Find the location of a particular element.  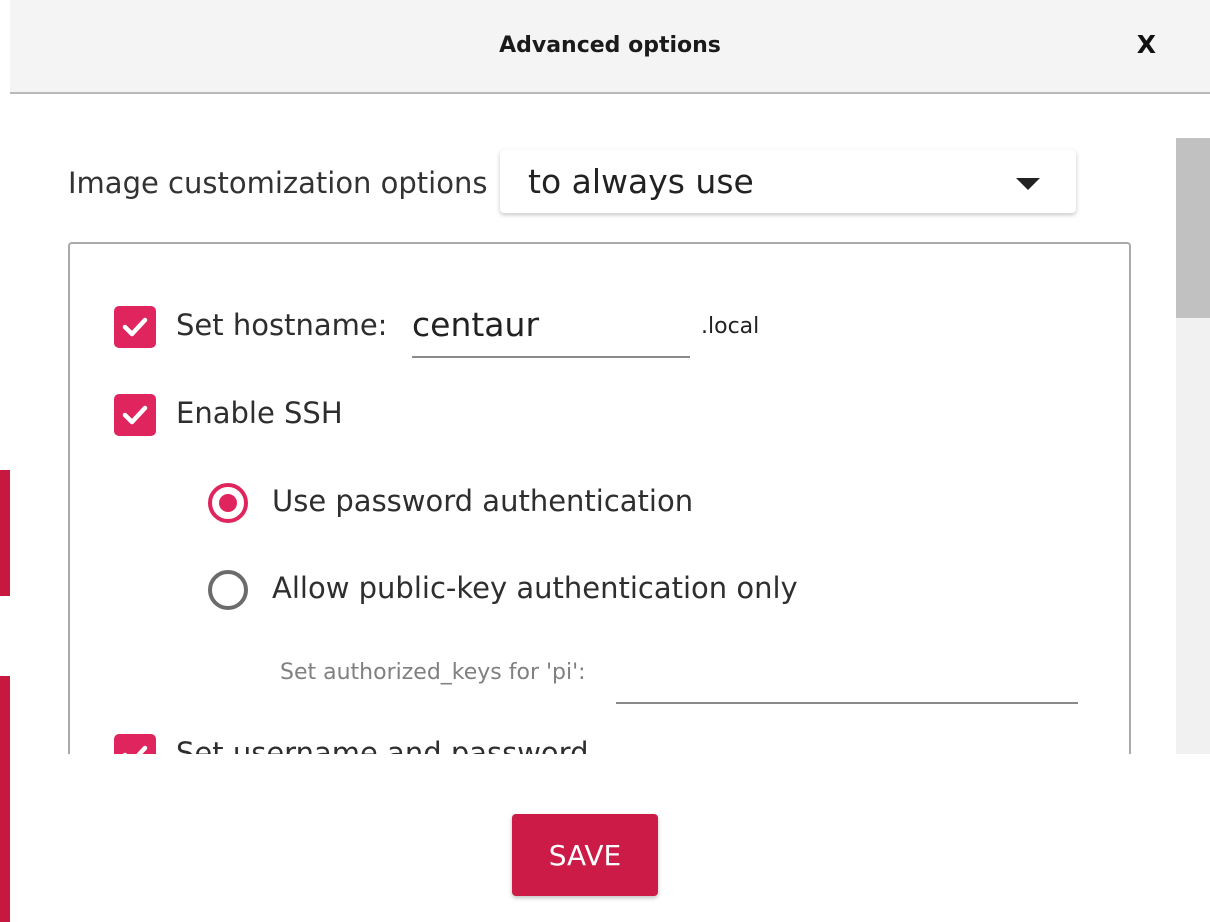

hostname-input is located at coordinates (551, 325).